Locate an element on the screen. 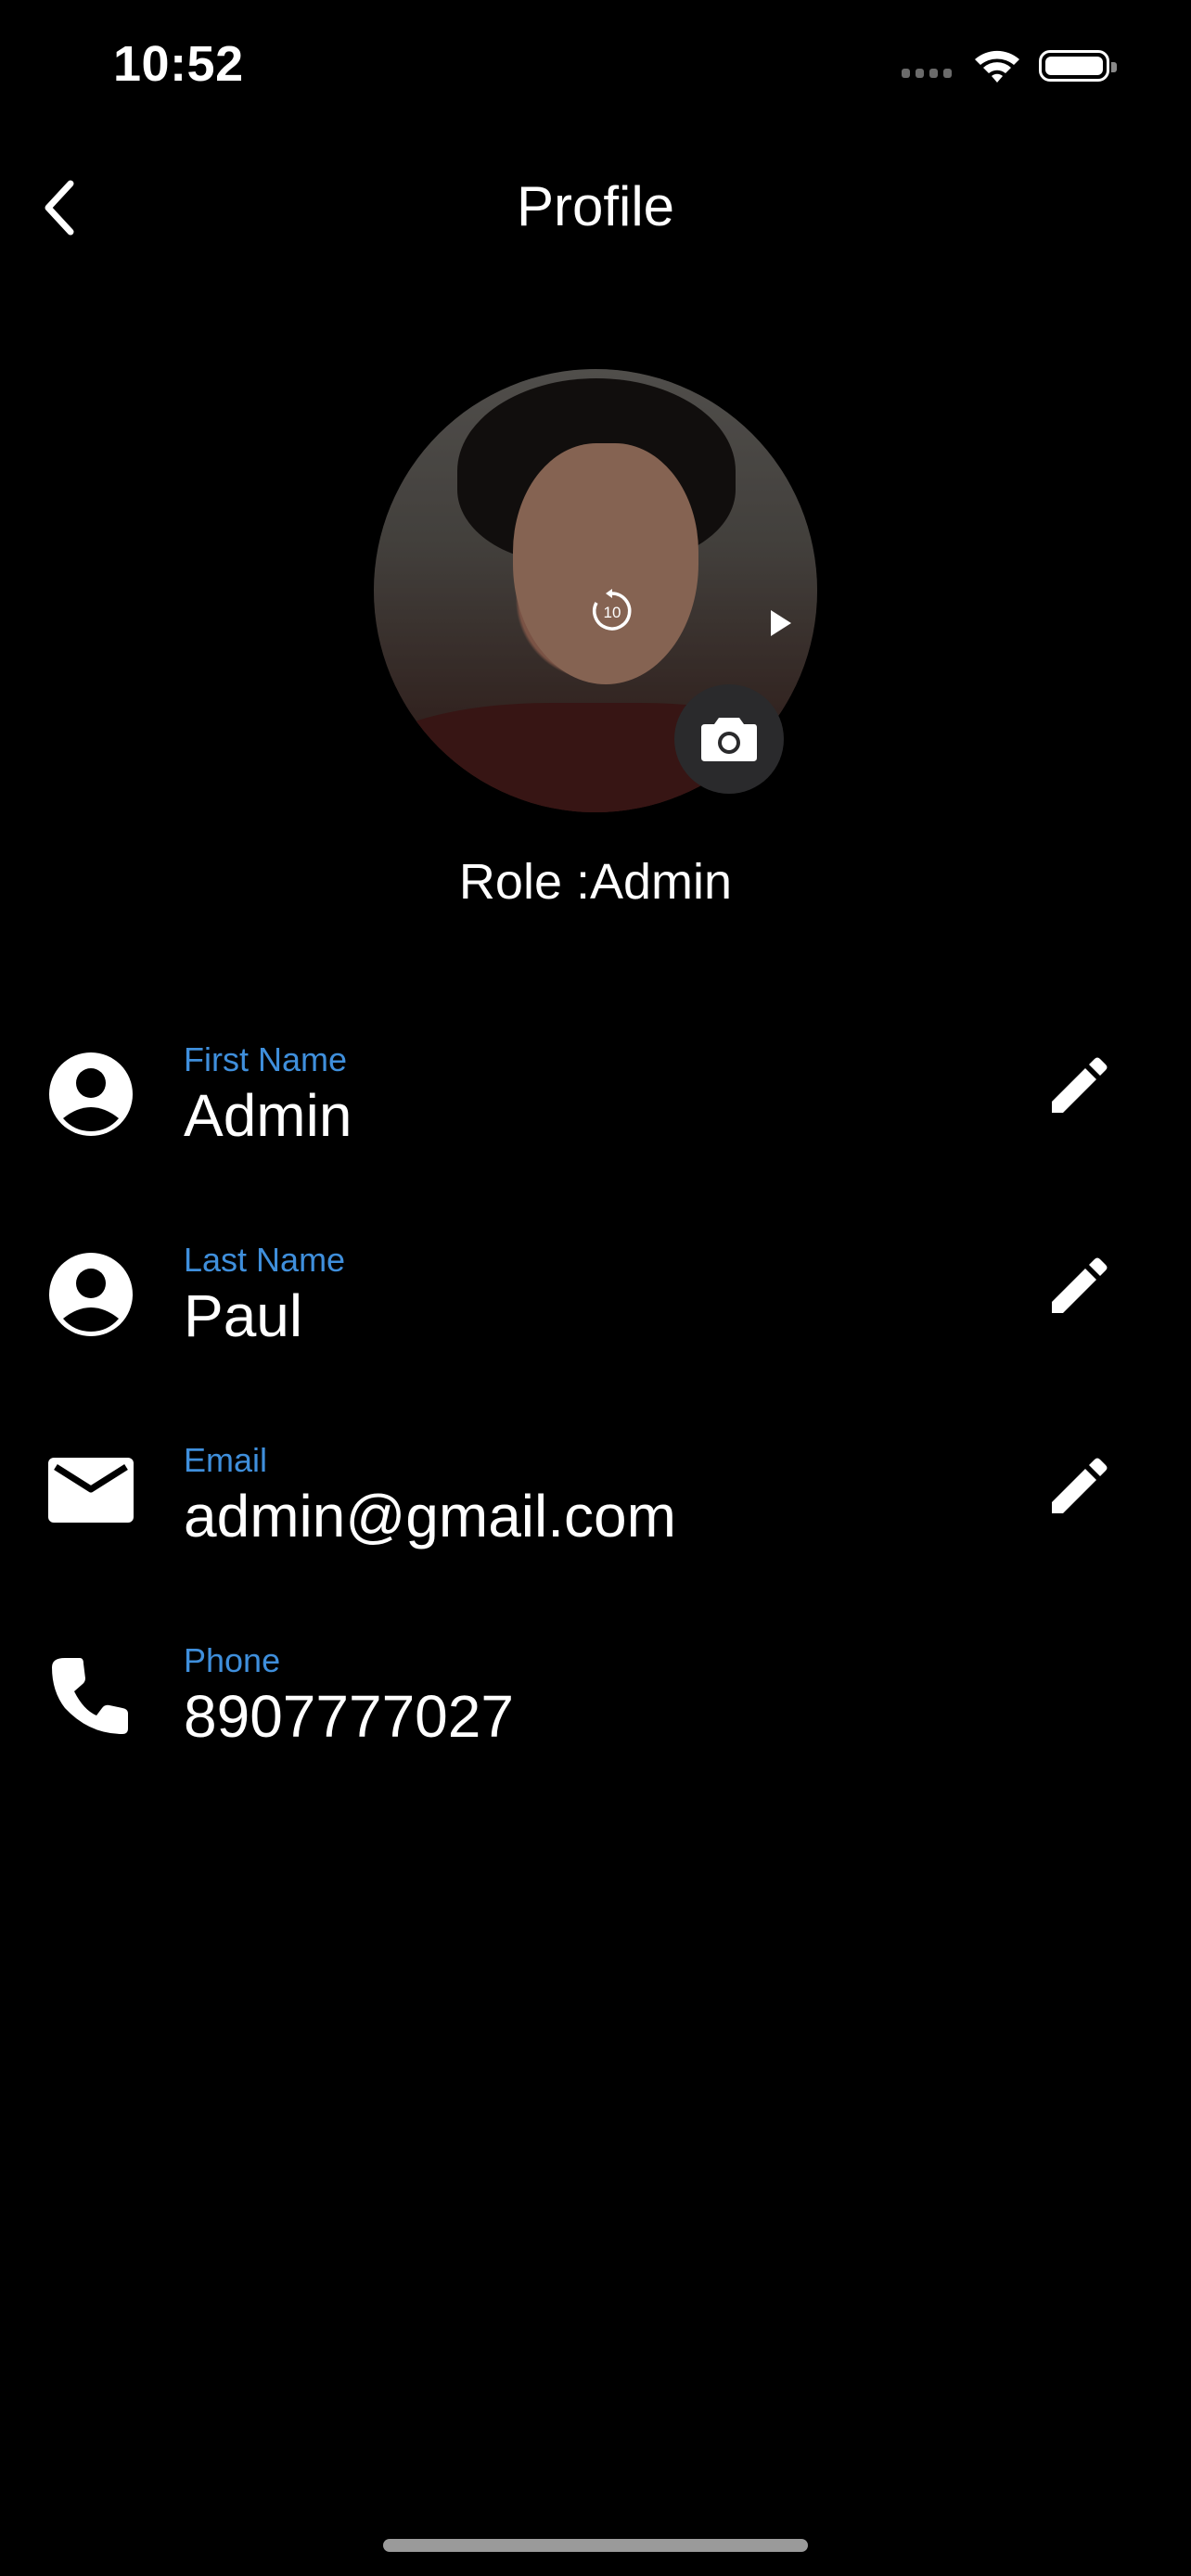  last-name-label: Last Name is located at coordinates (265, 1260).